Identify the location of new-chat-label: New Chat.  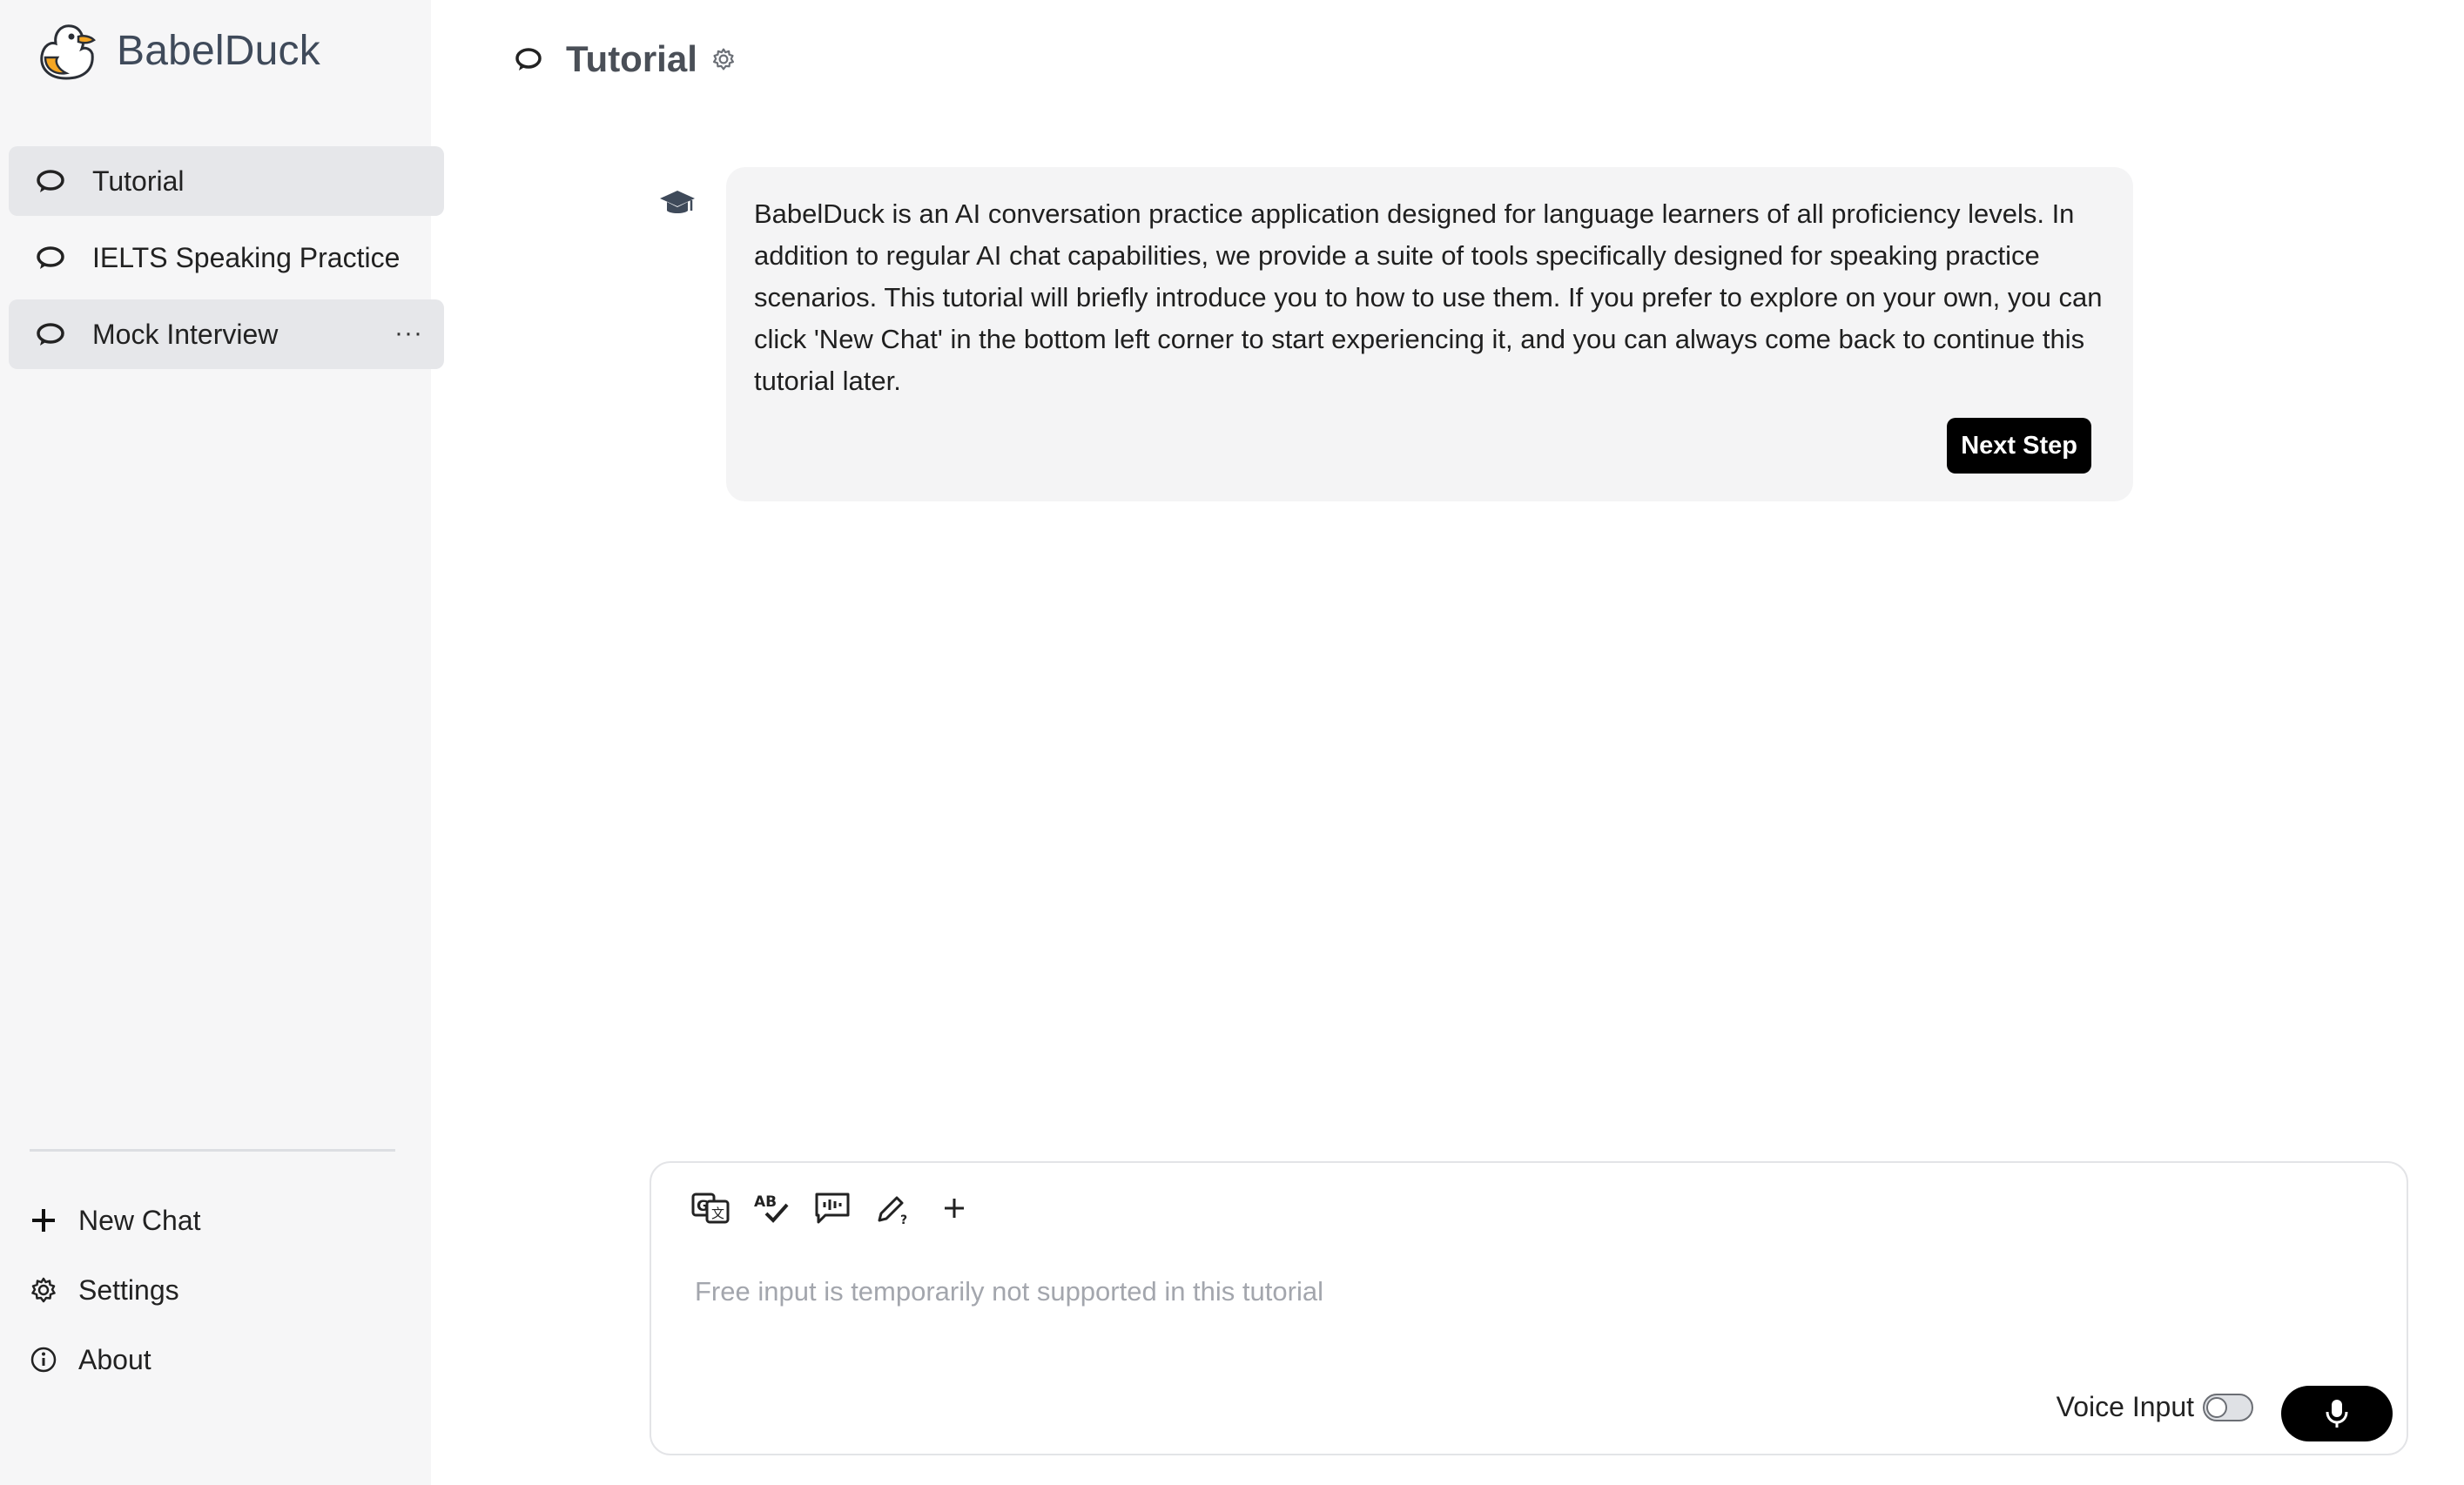
(139, 1220).